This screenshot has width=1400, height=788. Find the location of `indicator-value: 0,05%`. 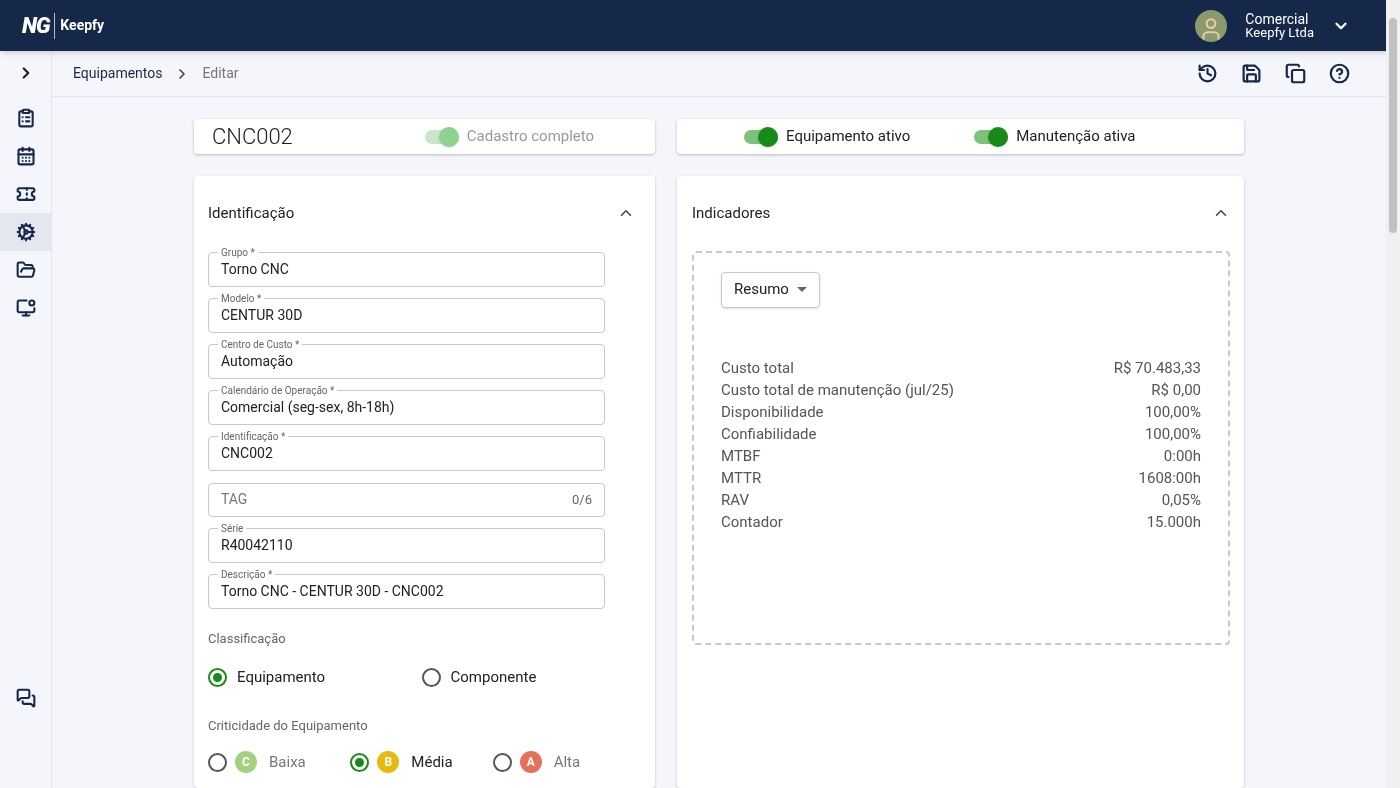

indicator-value: 0,05% is located at coordinates (1181, 501).